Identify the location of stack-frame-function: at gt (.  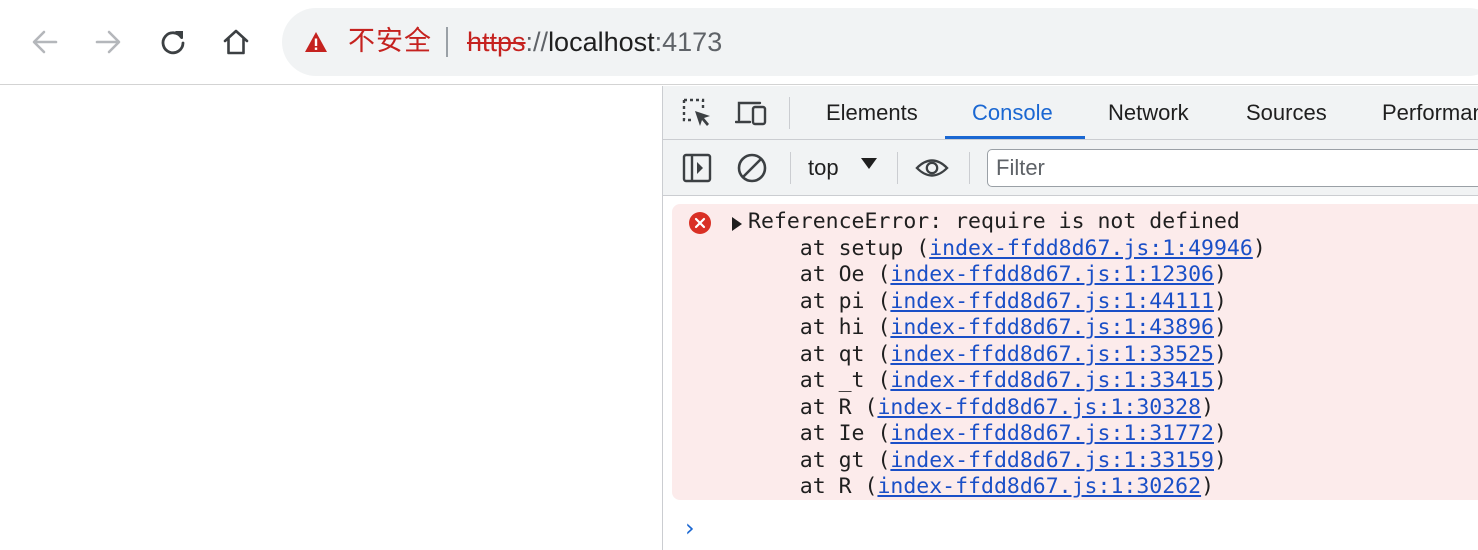
(819, 460).